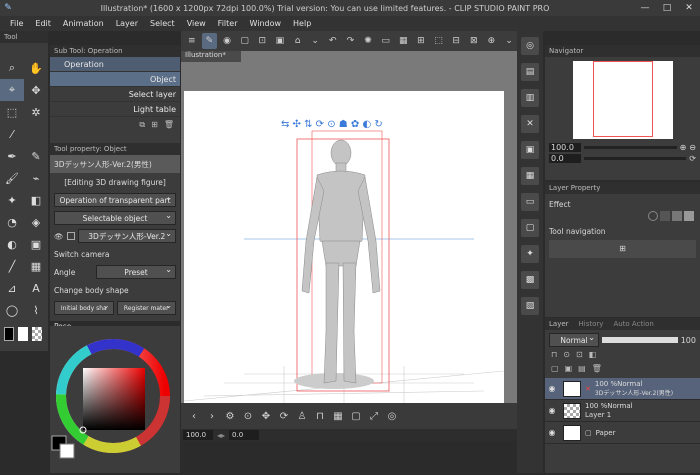 Image resolution: width=700 pixels, height=475 pixels. What do you see at coordinates (126, 236) in the screenshot?
I see `layer-model-select: 3Dデッサン人形-Ver.2` at bounding box center [126, 236].